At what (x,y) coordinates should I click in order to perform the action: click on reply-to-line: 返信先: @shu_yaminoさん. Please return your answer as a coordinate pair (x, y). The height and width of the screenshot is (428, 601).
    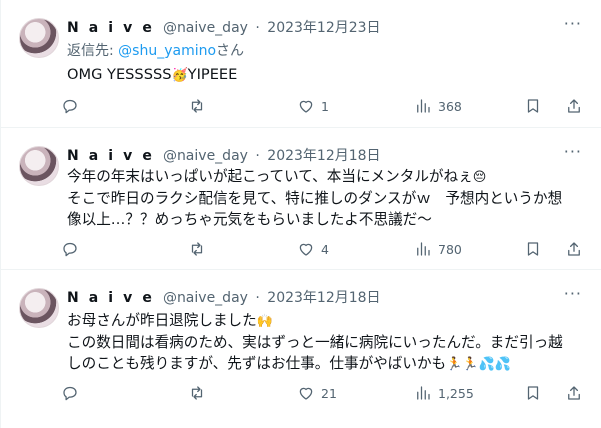
    Looking at the image, I should click on (155, 50).